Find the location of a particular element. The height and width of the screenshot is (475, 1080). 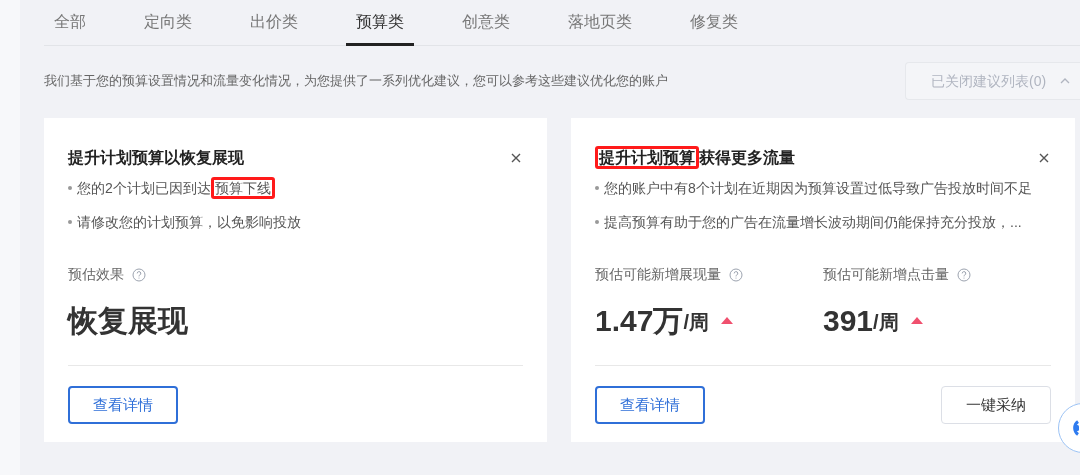

category-tab: 全部 is located at coordinates (70, 23).